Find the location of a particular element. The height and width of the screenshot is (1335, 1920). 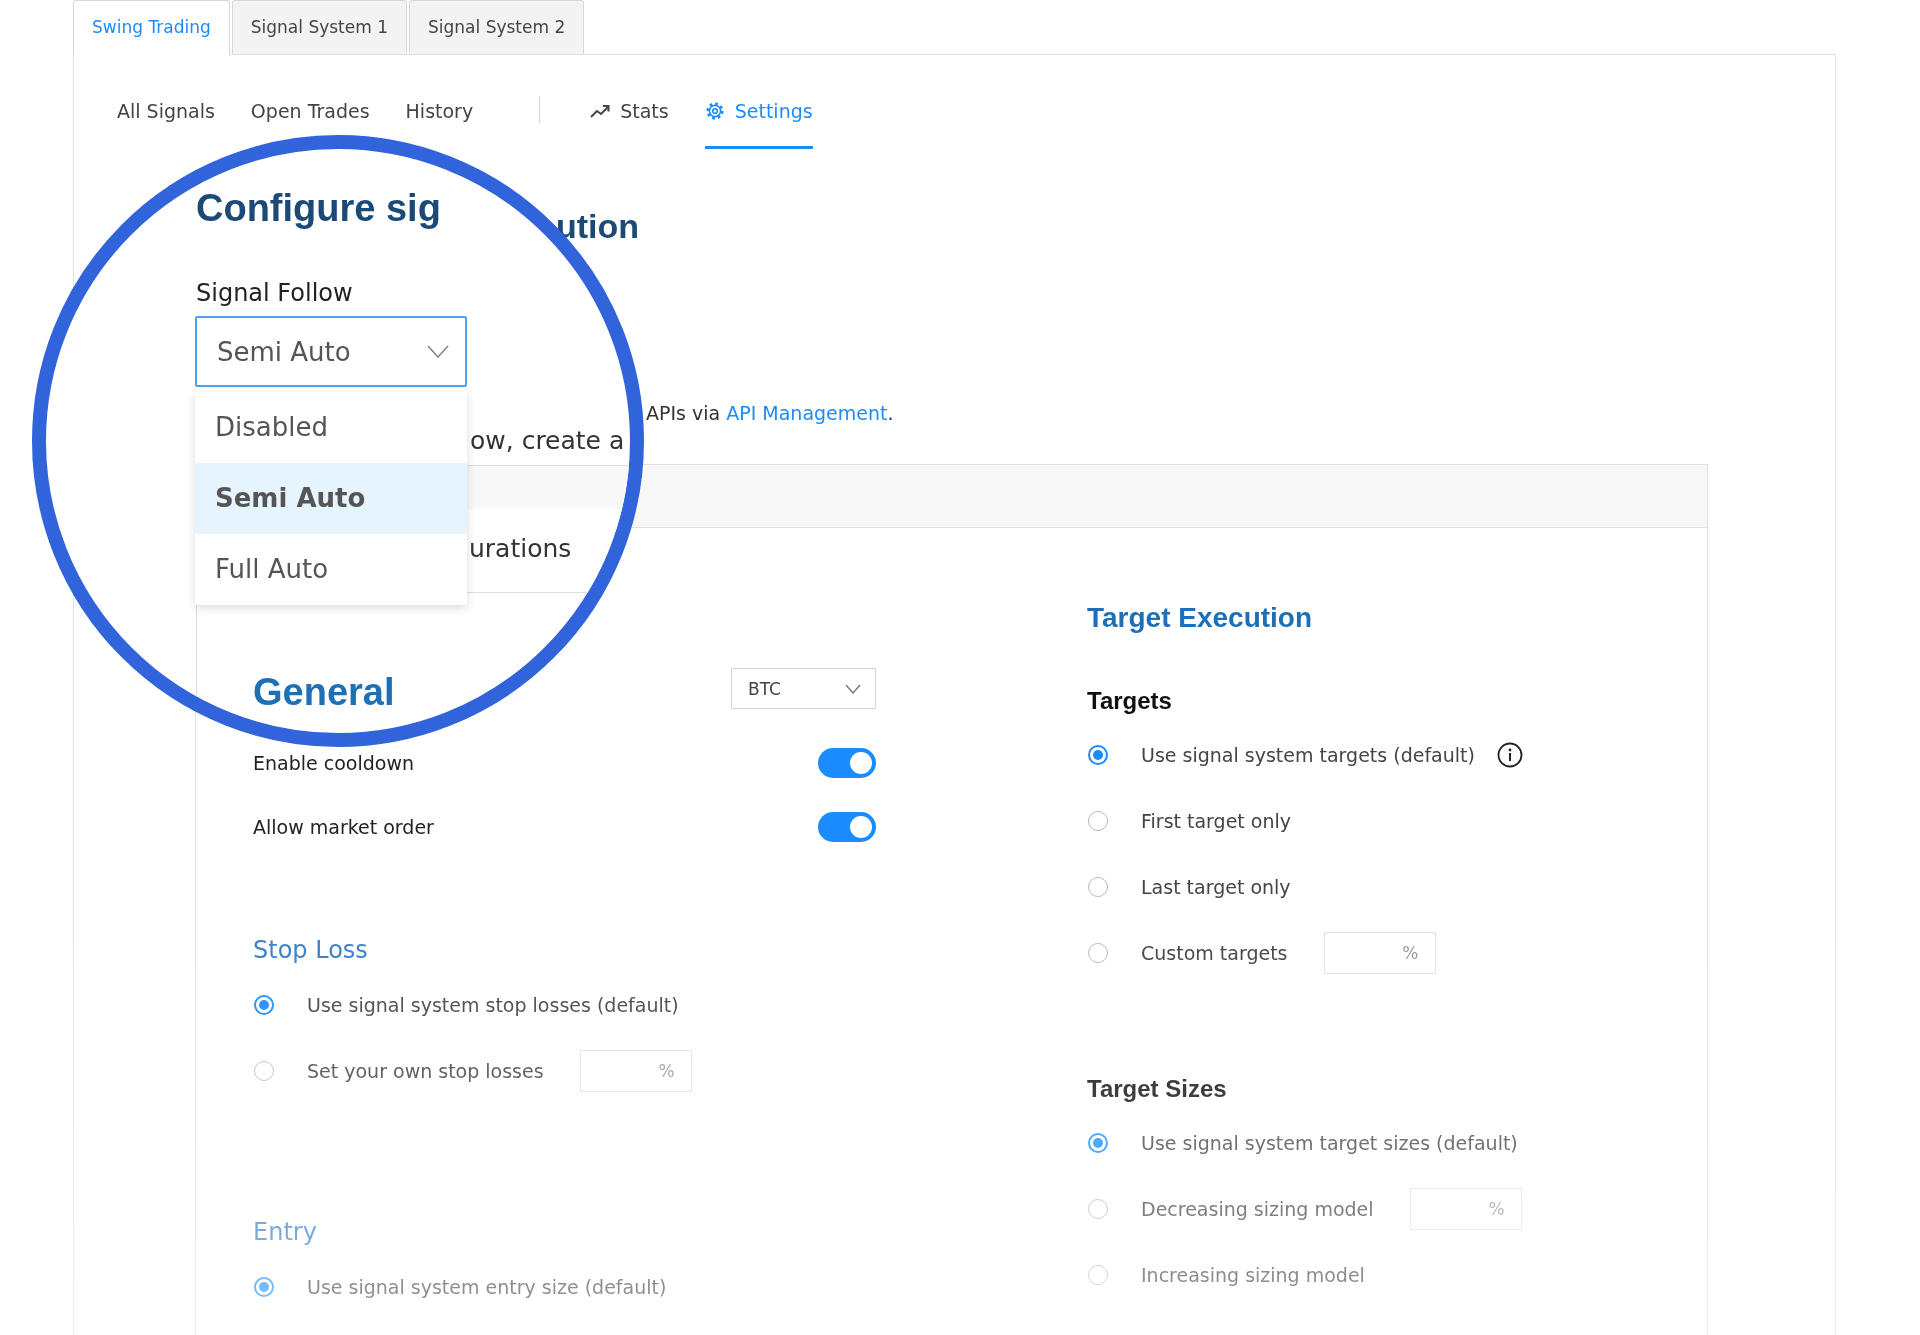

option-label: Use signal system targets (default) is located at coordinates (1308, 755).